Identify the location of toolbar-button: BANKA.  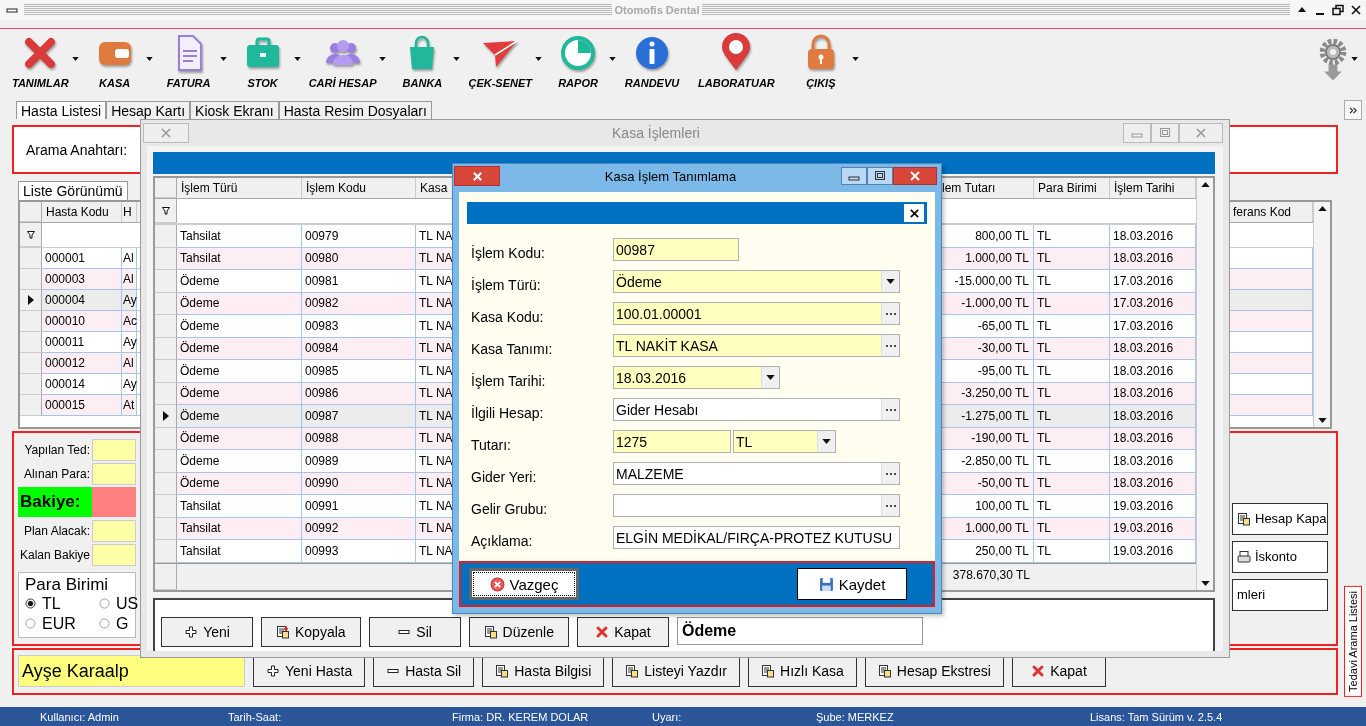
(422, 61).